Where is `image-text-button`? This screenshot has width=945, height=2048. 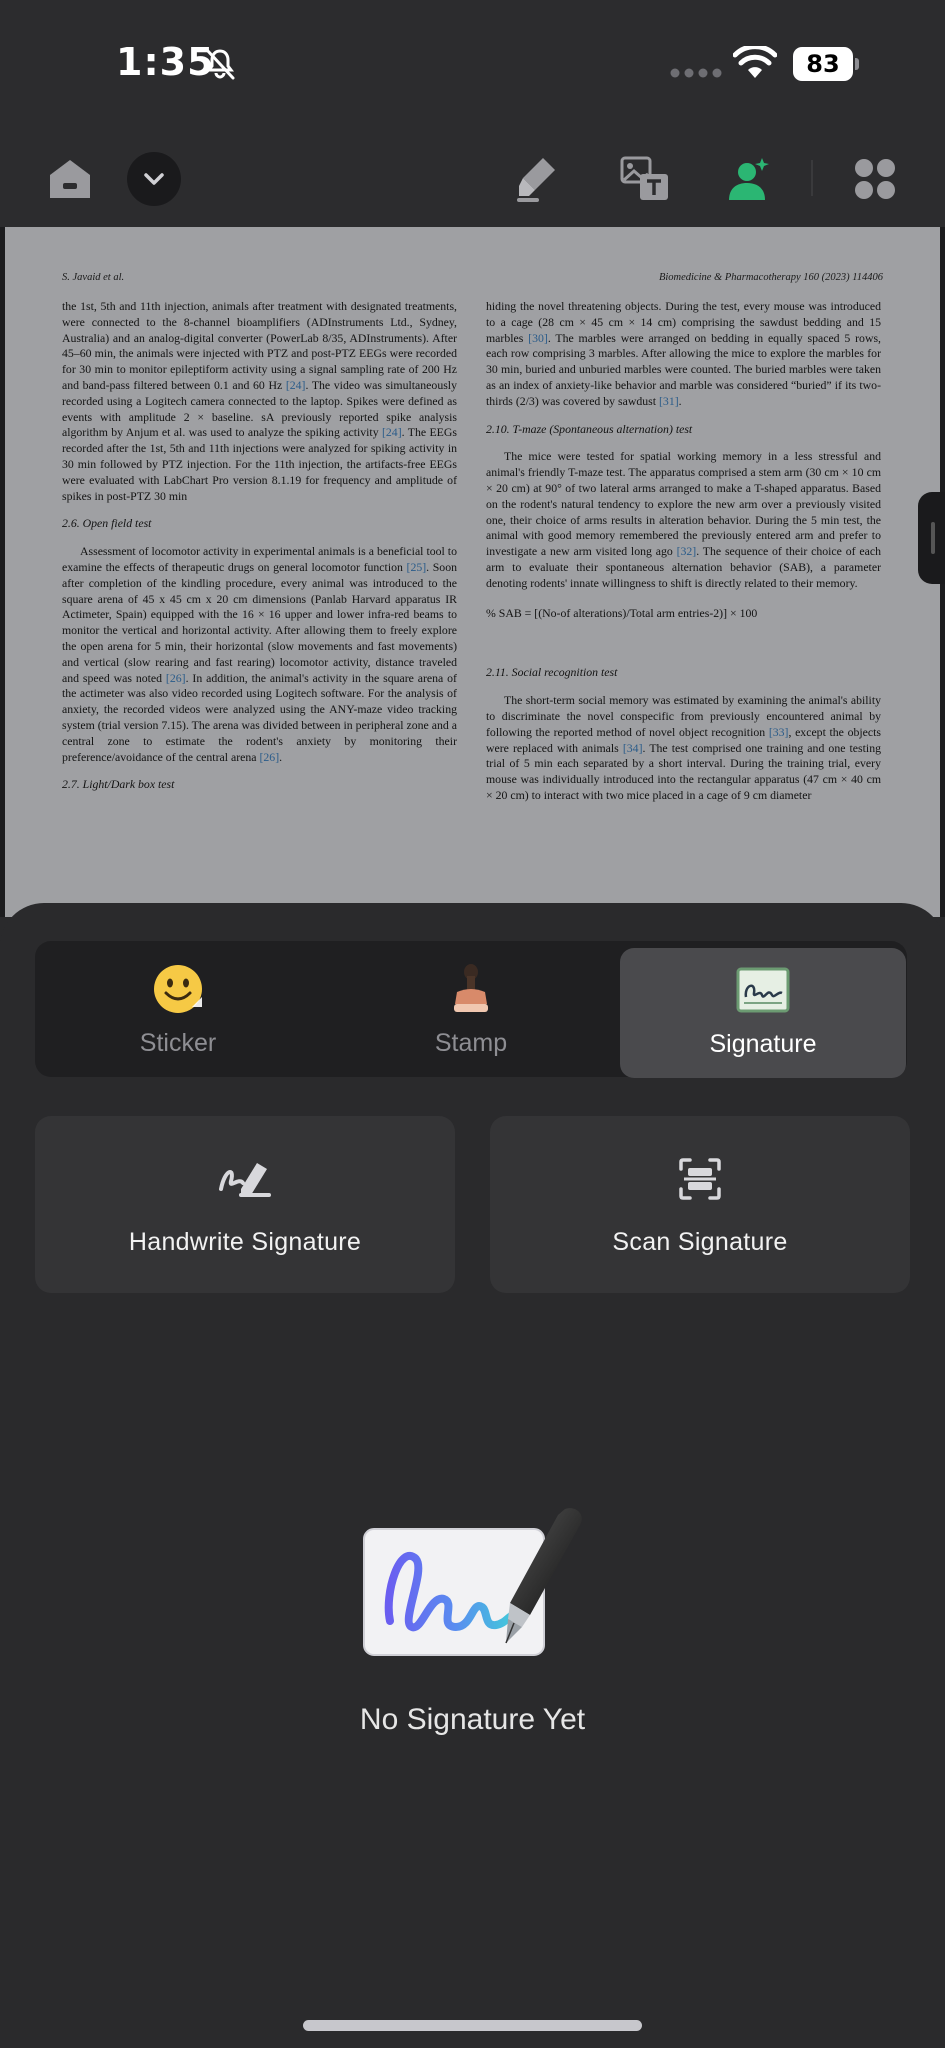
image-text-button is located at coordinates (645, 179).